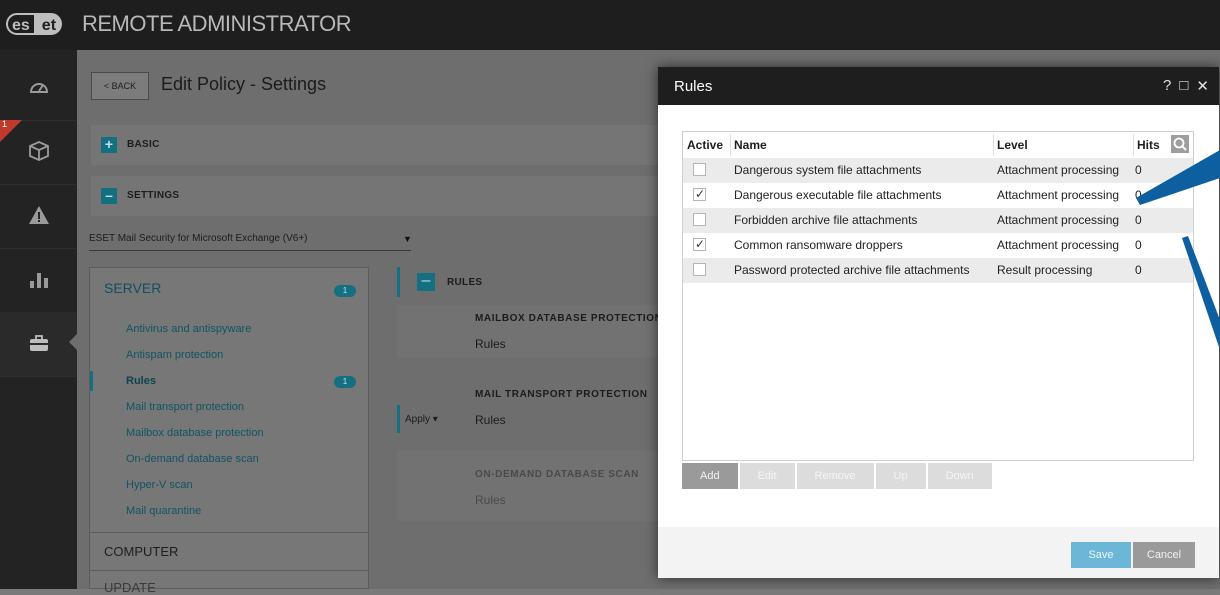 Image resolution: width=1220 pixels, height=595 pixels. I want to click on rules-badge: 1, so click(345, 382).